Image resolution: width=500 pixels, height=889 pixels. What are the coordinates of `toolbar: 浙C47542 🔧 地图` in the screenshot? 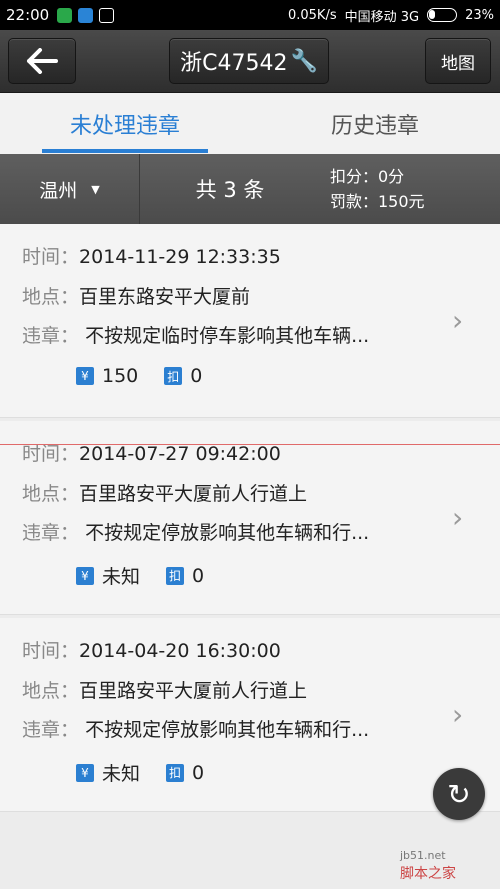 It's located at (250, 61).